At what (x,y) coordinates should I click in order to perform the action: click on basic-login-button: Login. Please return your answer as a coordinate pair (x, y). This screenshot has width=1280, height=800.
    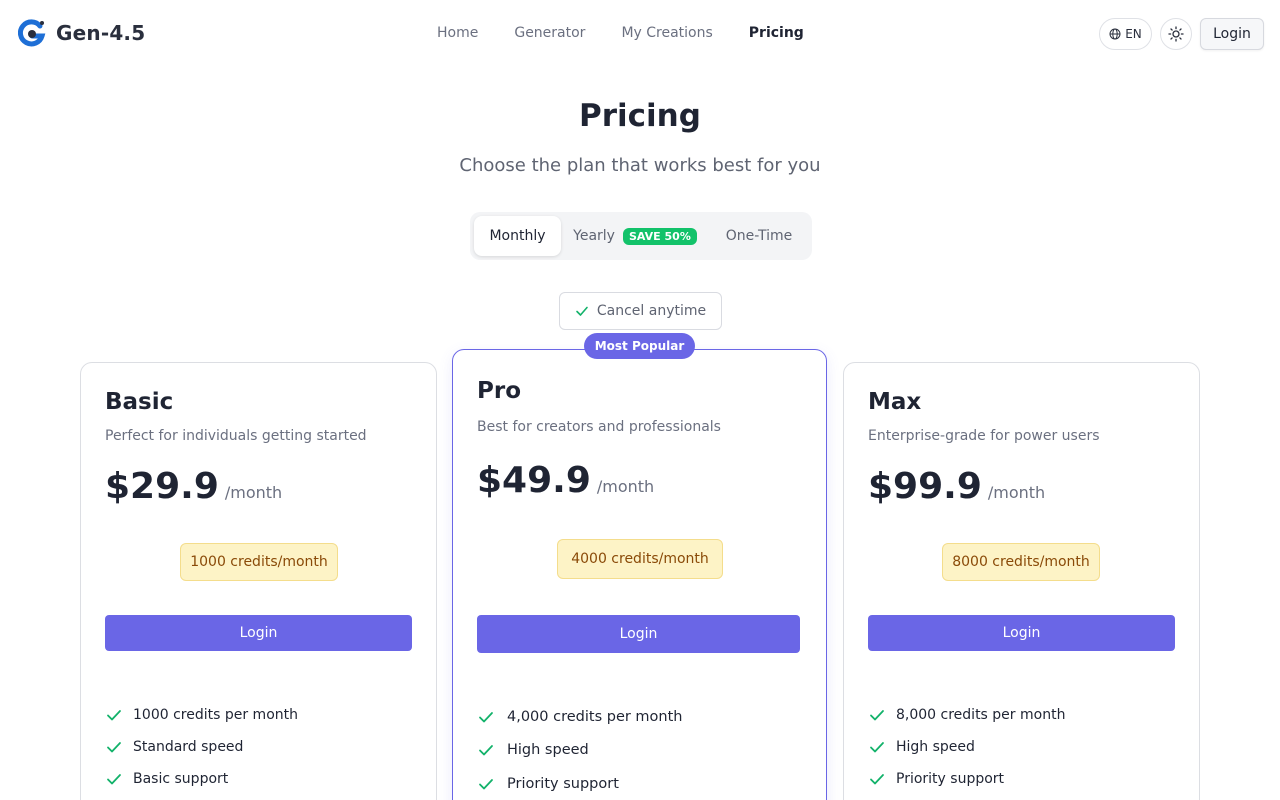
    Looking at the image, I should click on (258, 633).